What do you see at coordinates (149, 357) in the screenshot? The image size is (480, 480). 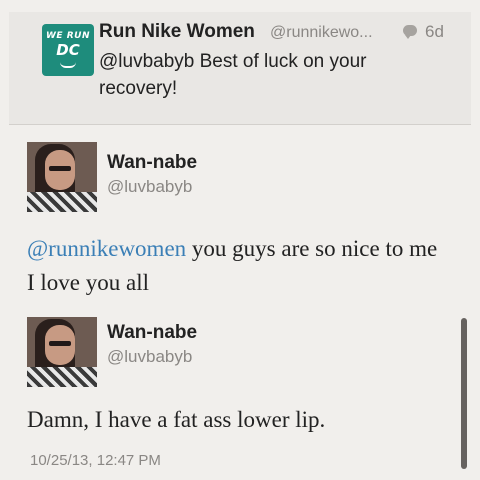 I see `tweet2-author-handle: @luvbabyb` at bounding box center [149, 357].